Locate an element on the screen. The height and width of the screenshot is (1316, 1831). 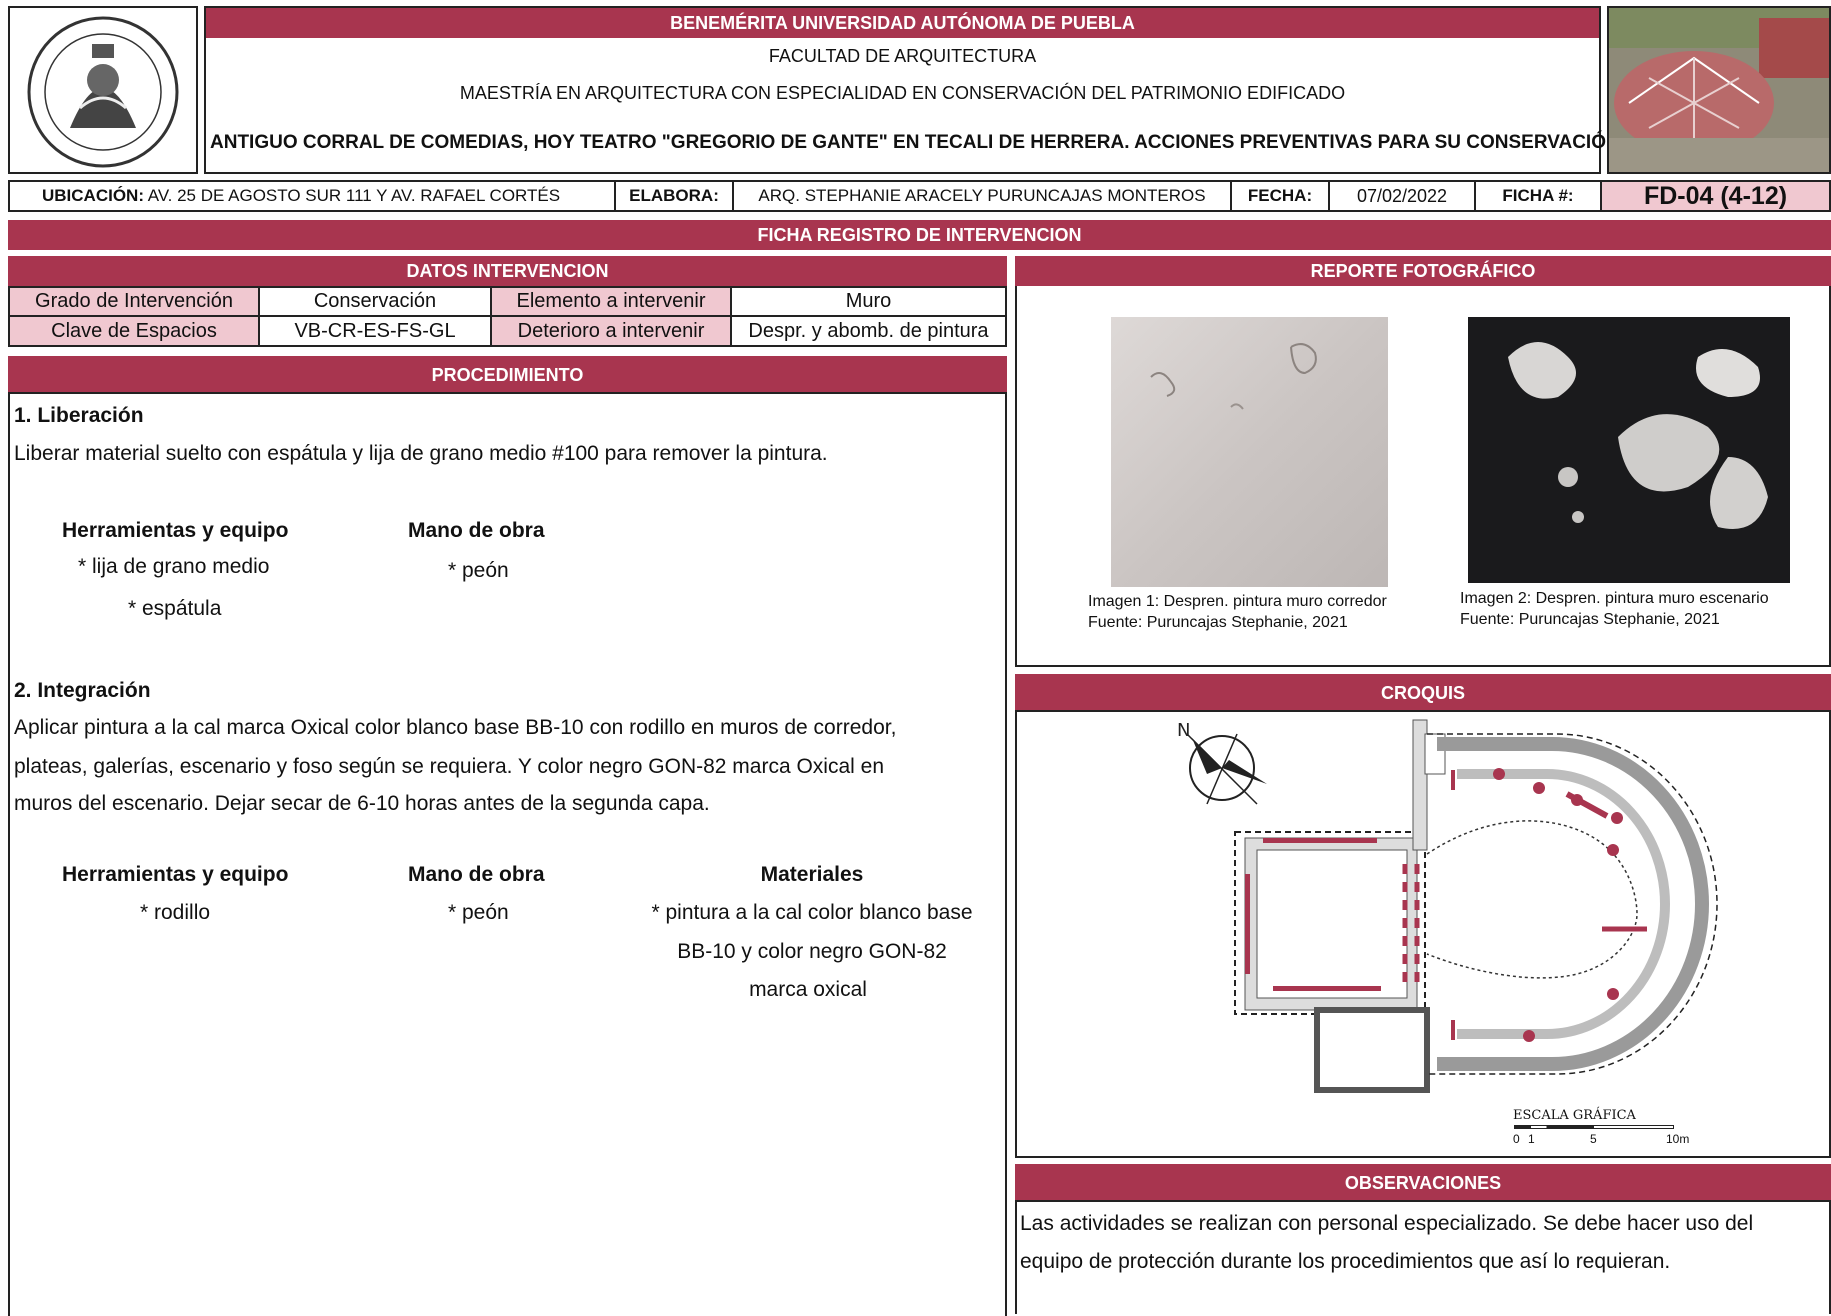
s1-tool-item: * lija de grano medio is located at coordinates (174, 566).